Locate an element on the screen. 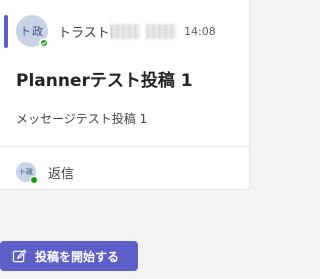  post-message: メッセージテスト投稿 1 is located at coordinates (82, 119).